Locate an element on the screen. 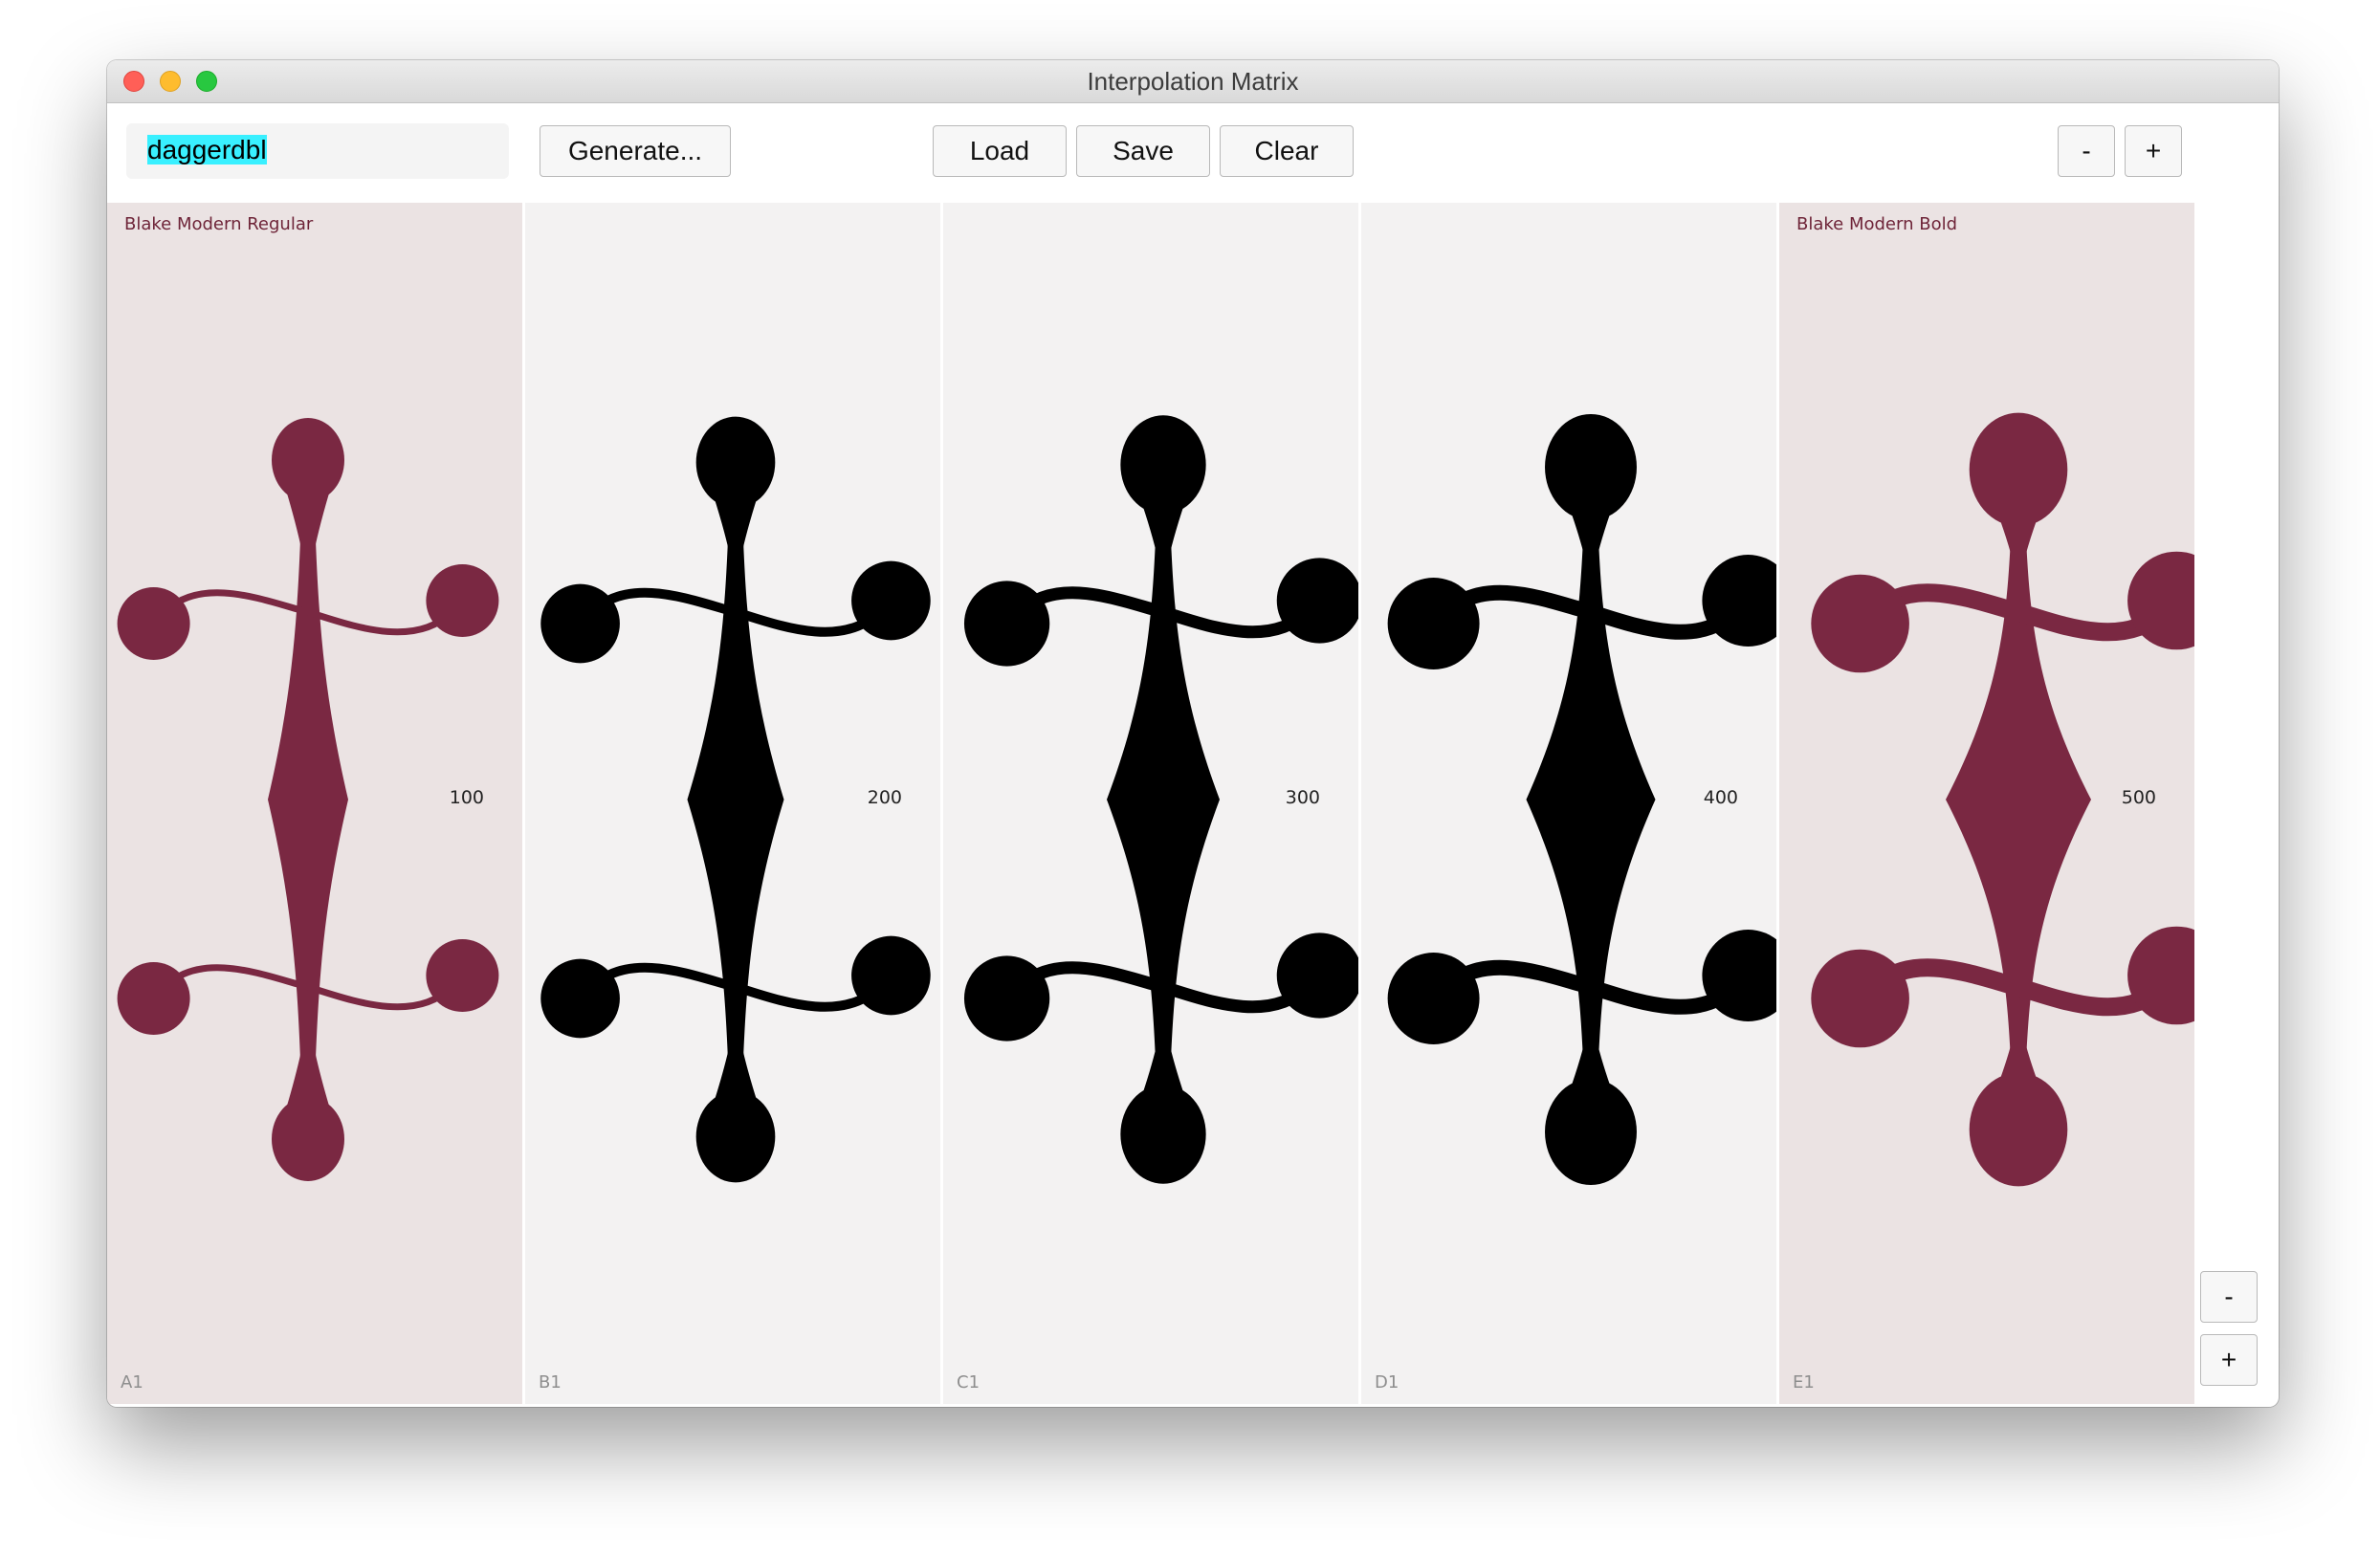 The image size is (2380, 1557). cell-a1: Blake Modern Regular 100 A1 is located at coordinates (314, 803).